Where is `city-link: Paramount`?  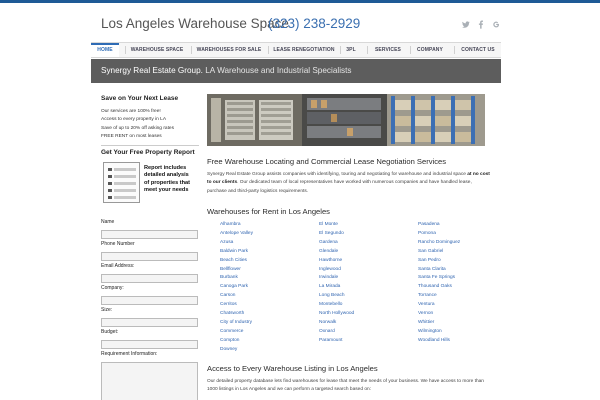 city-link: Paramount is located at coordinates (364, 341).